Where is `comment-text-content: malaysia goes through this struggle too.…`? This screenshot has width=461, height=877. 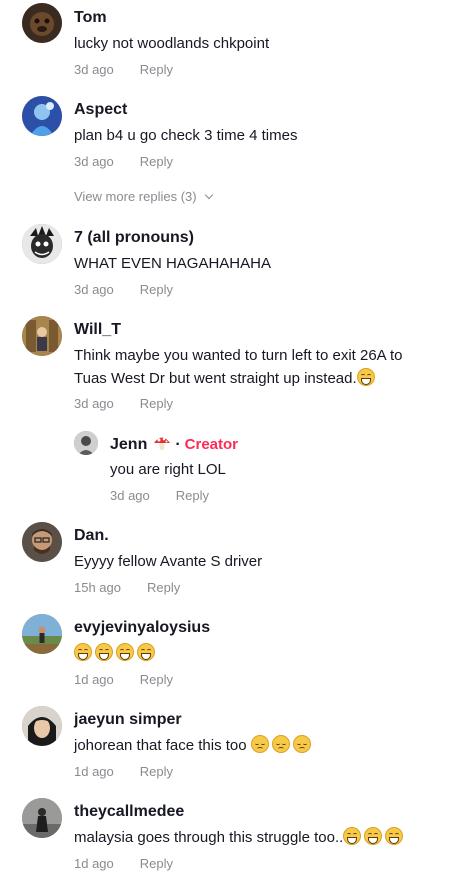 comment-text-content: malaysia goes through this struggle too.… is located at coordinates (209, 837).